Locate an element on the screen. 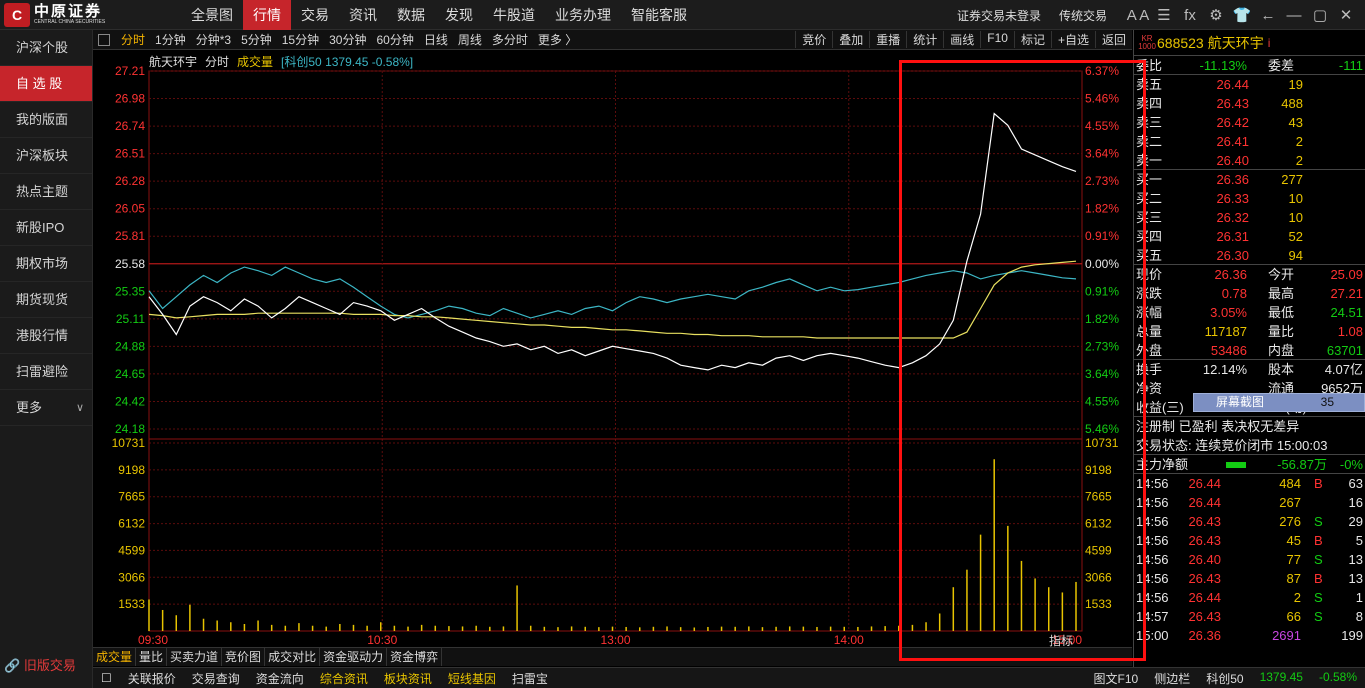 This screenshot has width=1365, height=688. toolbar-action-1: 叠加 is located at coordinates (850, 39).